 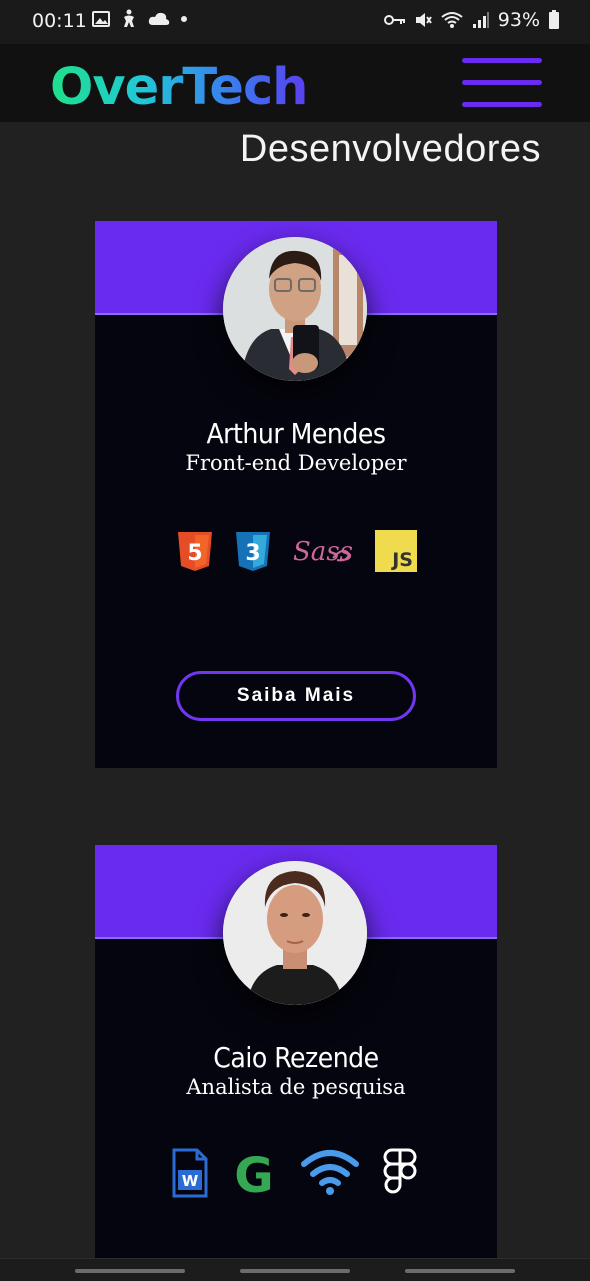 What do you see at coordinates (400, 1173) in the screenshot?
I see `figma-icon` at bounding box center [400, 1173].